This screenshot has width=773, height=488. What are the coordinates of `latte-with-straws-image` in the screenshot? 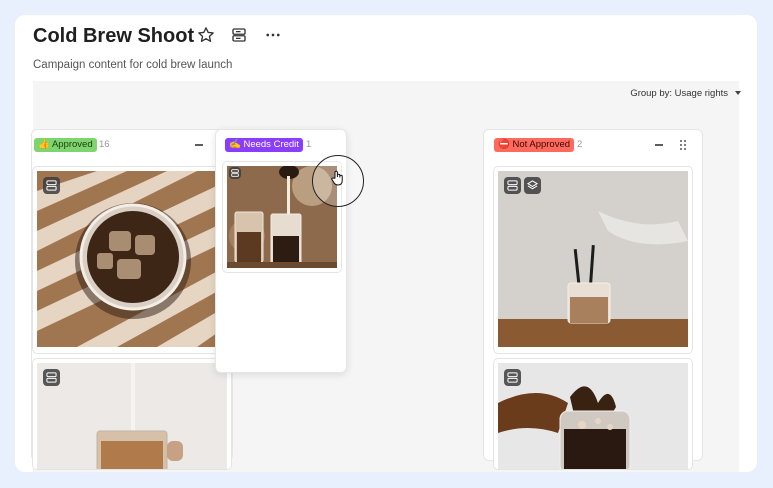 It's located at (593, 259).